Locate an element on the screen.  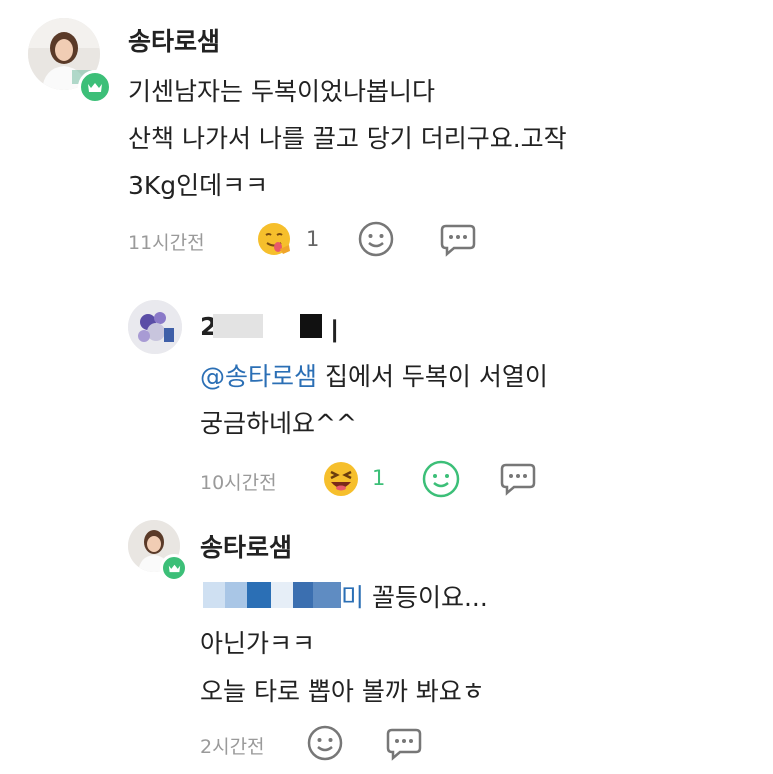
comment-timestamp: 2시간전 is located at coordinates (232, 747).